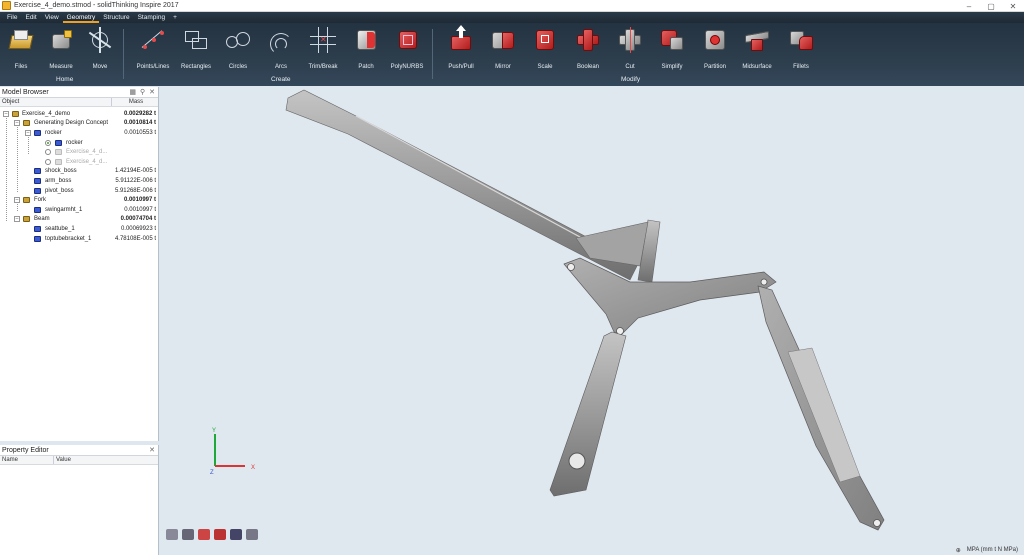 This screenshot has height=555, width=1024. Describe the element at coordinates (757, 40) in the screenshot. I see `midsurface-icon` at that location.